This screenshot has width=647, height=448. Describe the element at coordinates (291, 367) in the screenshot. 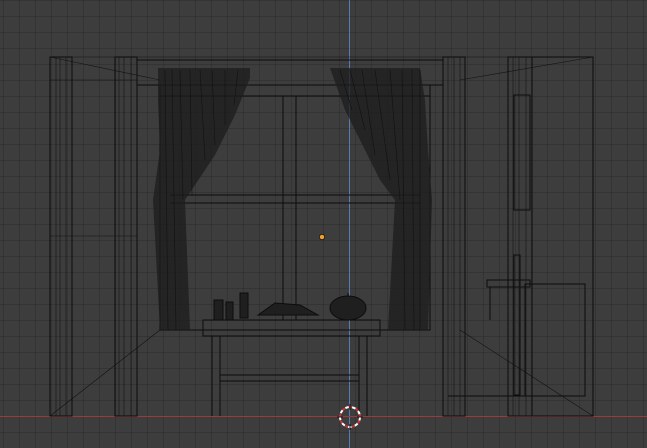

I see `table` at that location.